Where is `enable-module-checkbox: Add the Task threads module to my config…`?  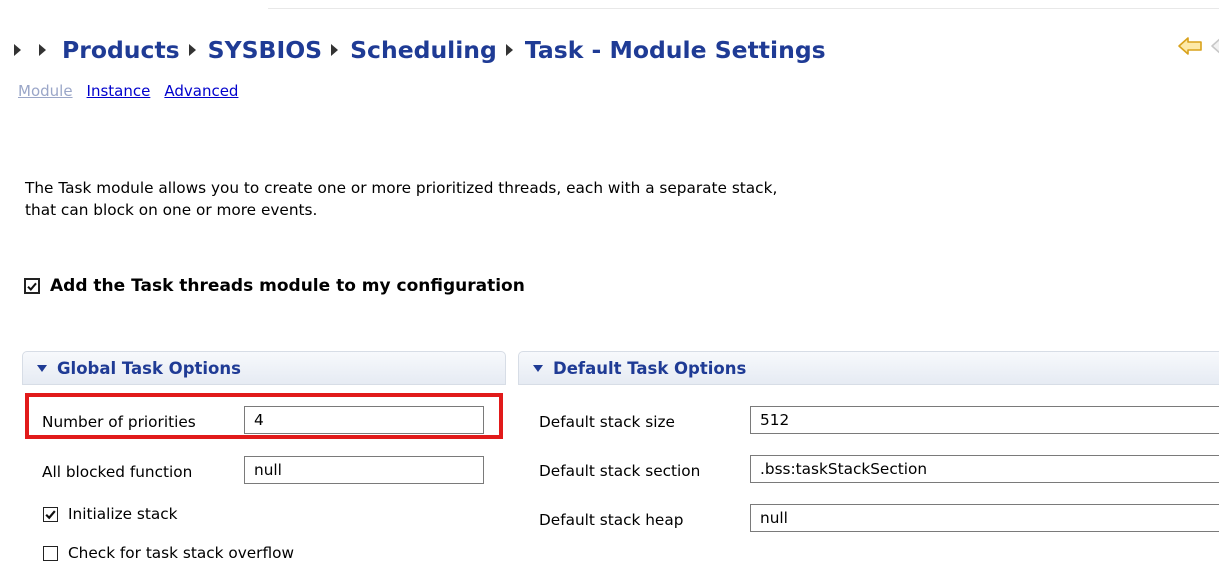 enable-module-checkbox: Add the Task threads module to my config… is located at coordinates (274, 286).